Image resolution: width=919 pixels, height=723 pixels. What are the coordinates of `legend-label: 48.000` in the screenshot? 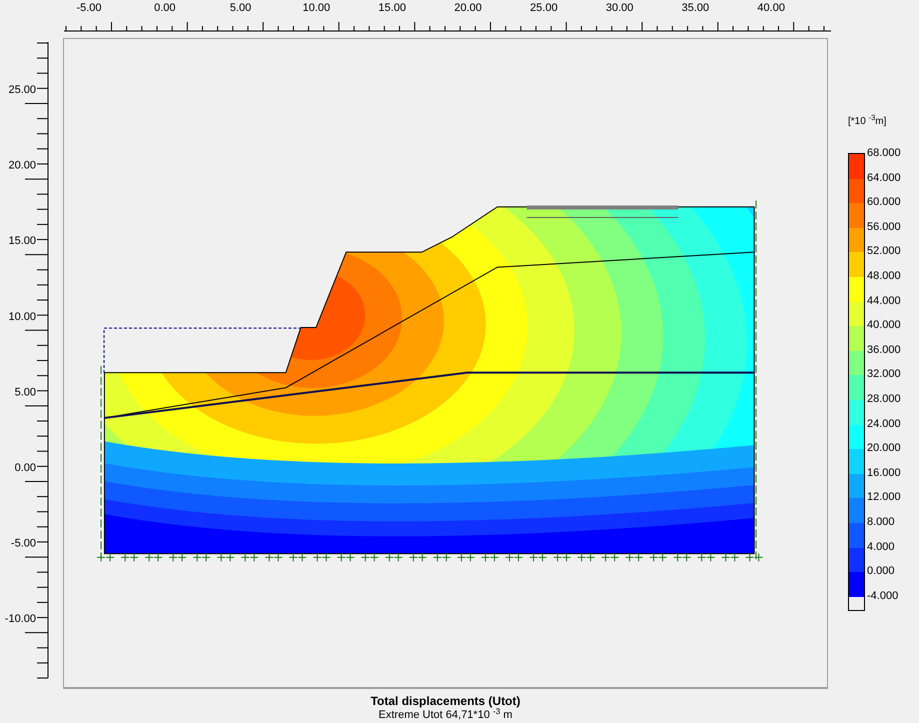 It's located at (884, 276).